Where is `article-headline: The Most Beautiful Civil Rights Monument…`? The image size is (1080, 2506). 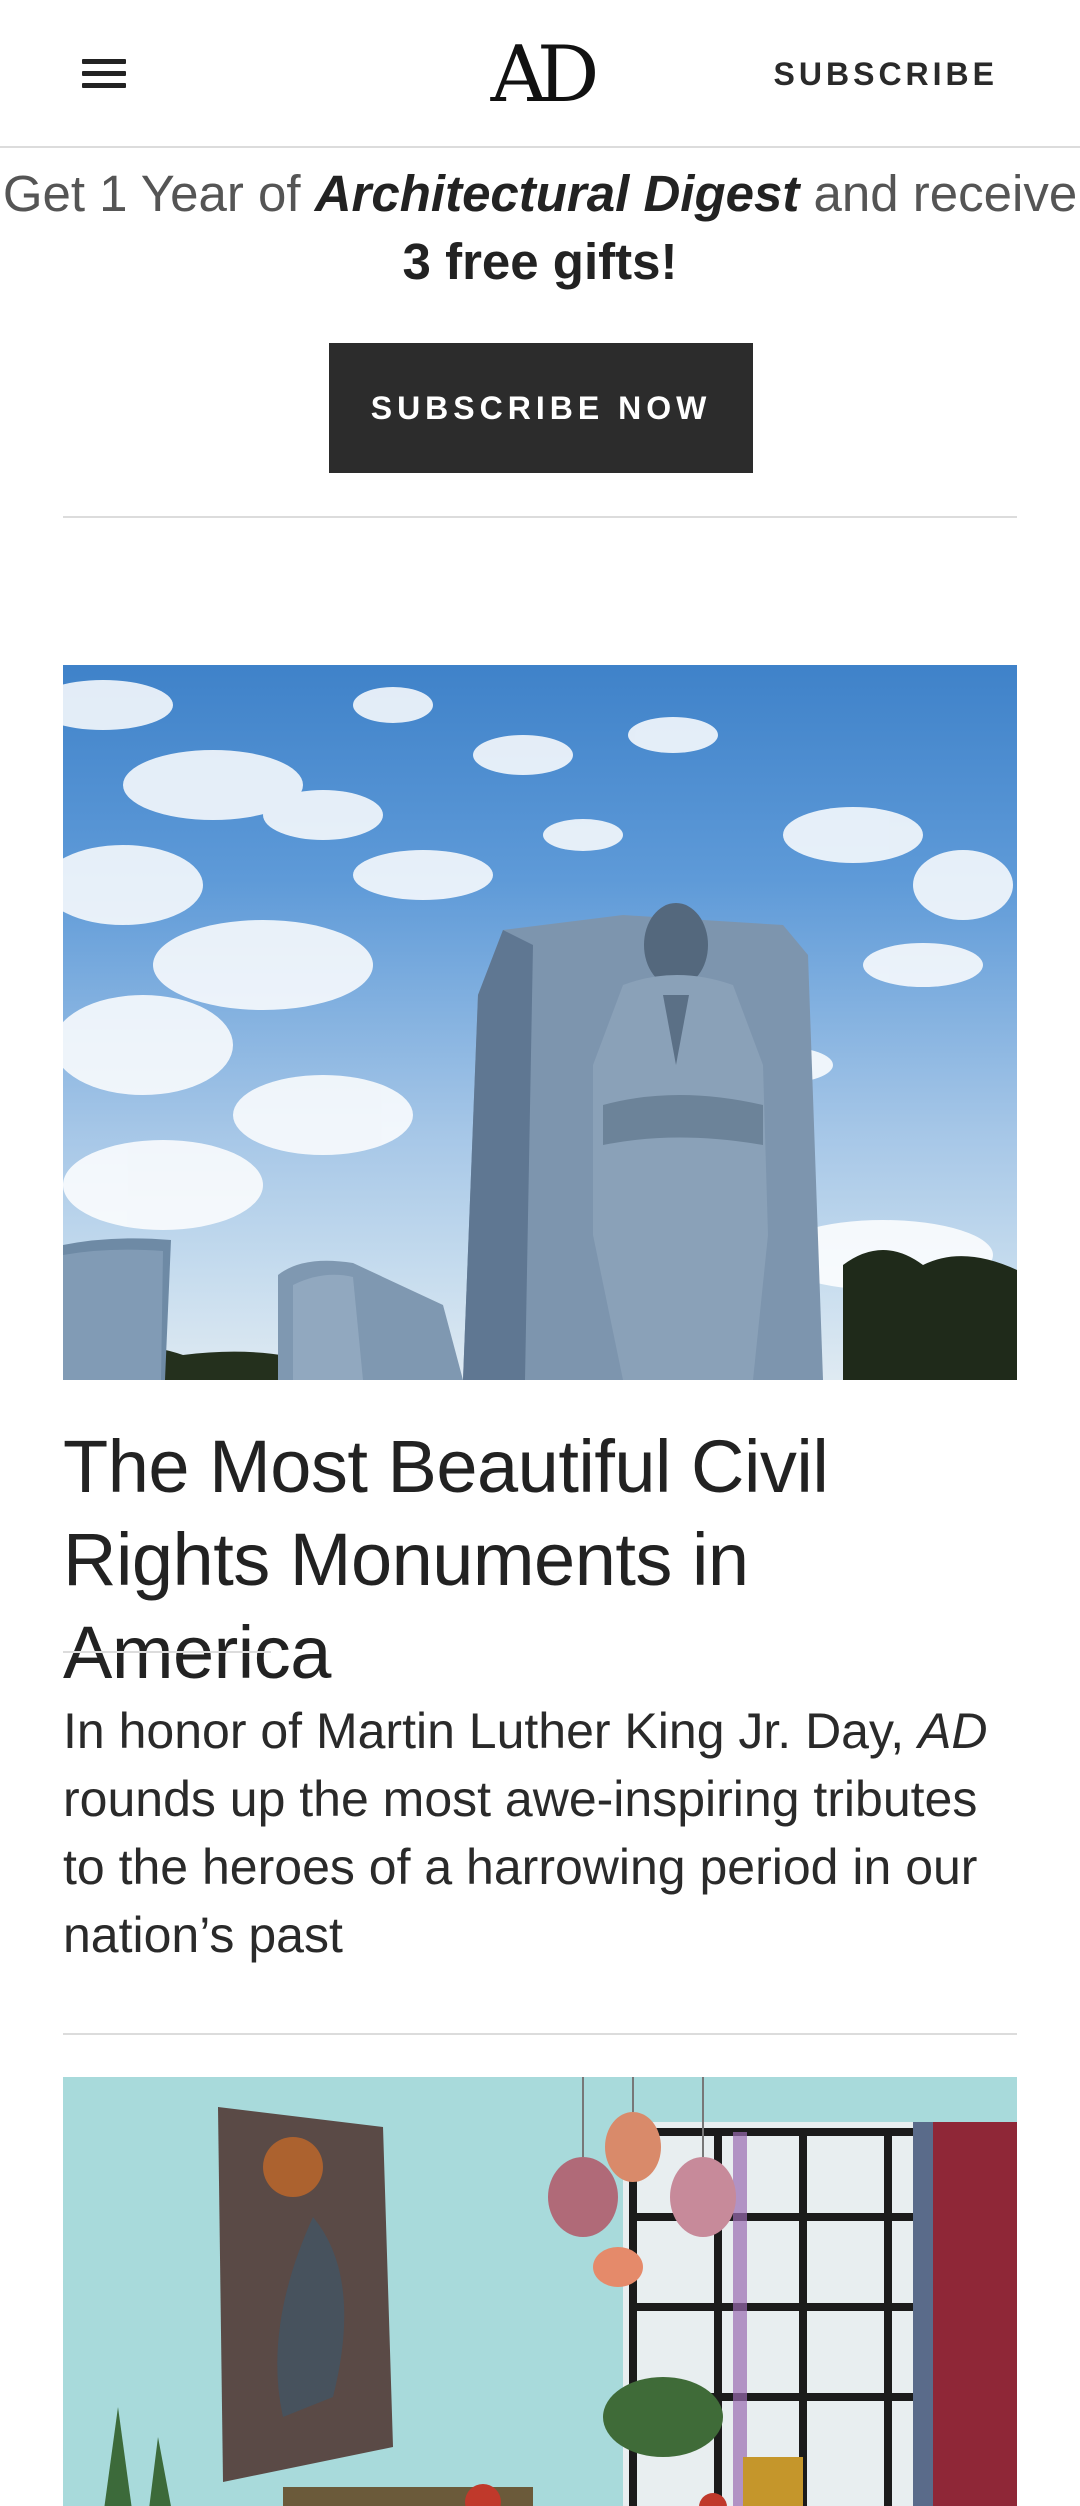 article-headline: The Most Beautiful Civil Rights Monument… is located at coordinates (543, 1559).